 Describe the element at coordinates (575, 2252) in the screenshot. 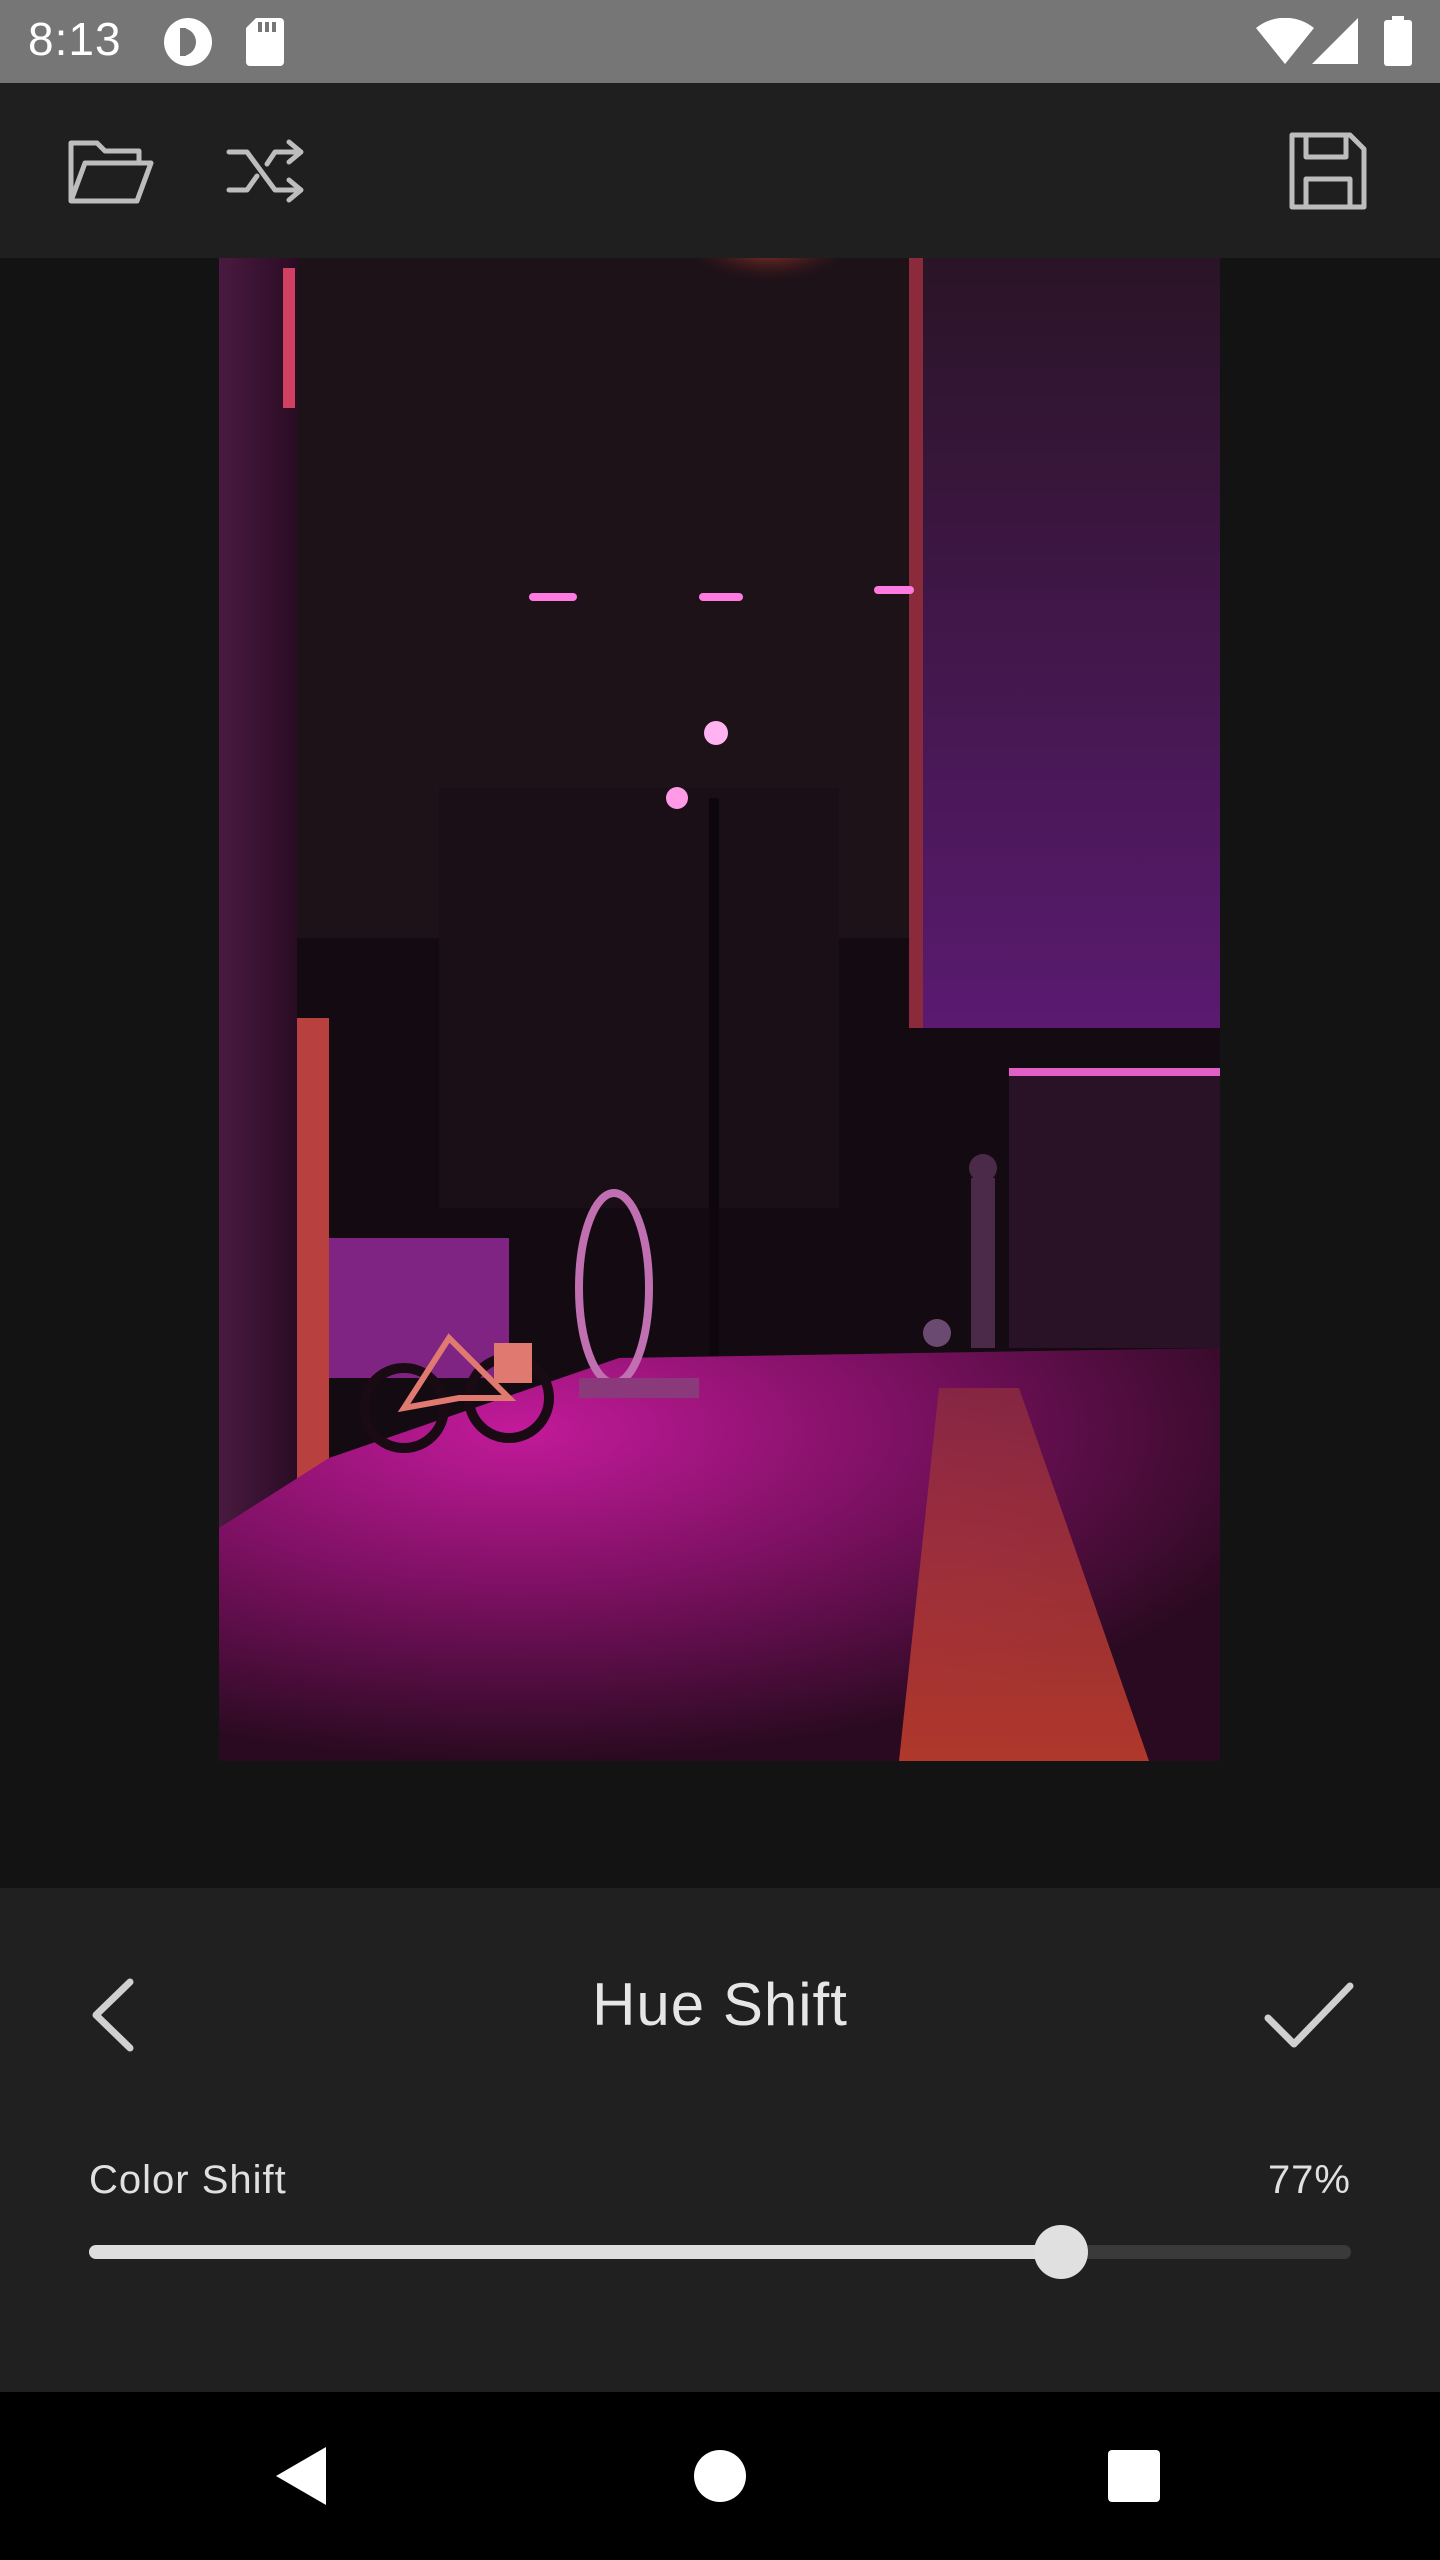

I see `slider-fill` at that location.